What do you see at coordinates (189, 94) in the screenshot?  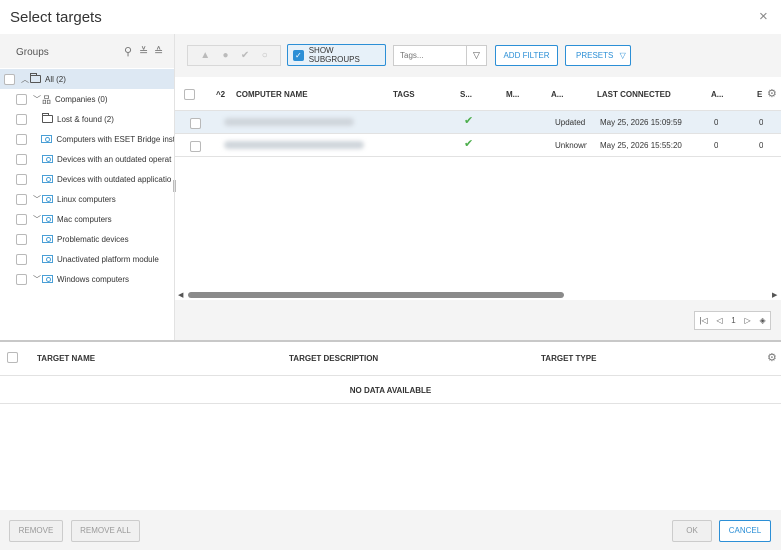 I see `select-all-checkbox` at bounding box center [189, 94].